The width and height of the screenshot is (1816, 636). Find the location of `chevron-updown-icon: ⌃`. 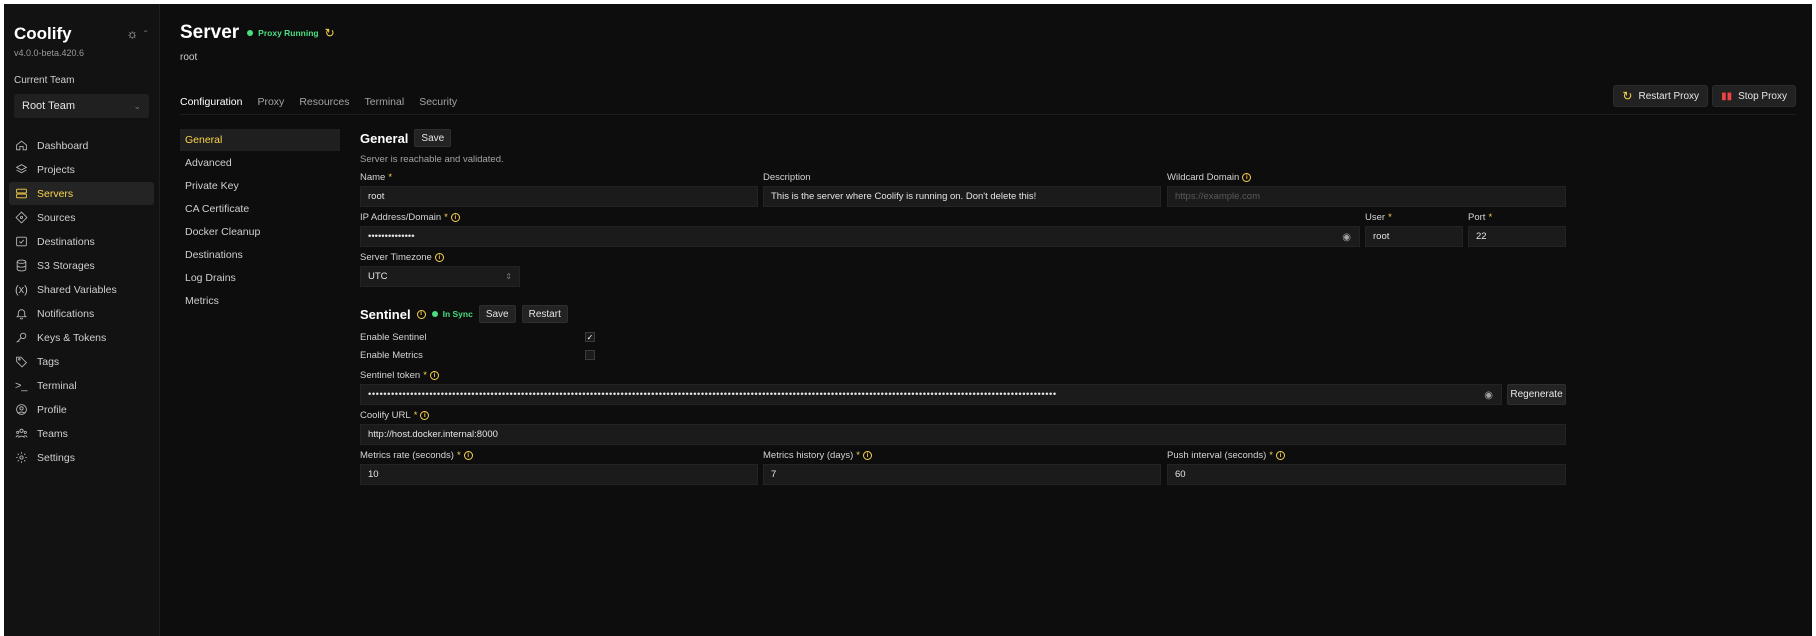

chevron-updown-icon: ⌃ is located at coordinates (145, 33).